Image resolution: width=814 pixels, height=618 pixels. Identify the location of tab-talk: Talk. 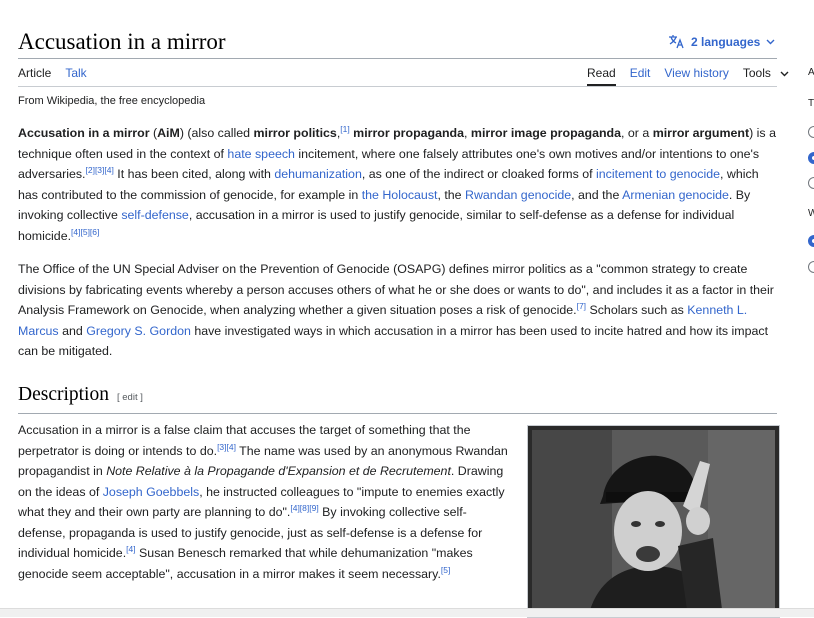
(75, 75).